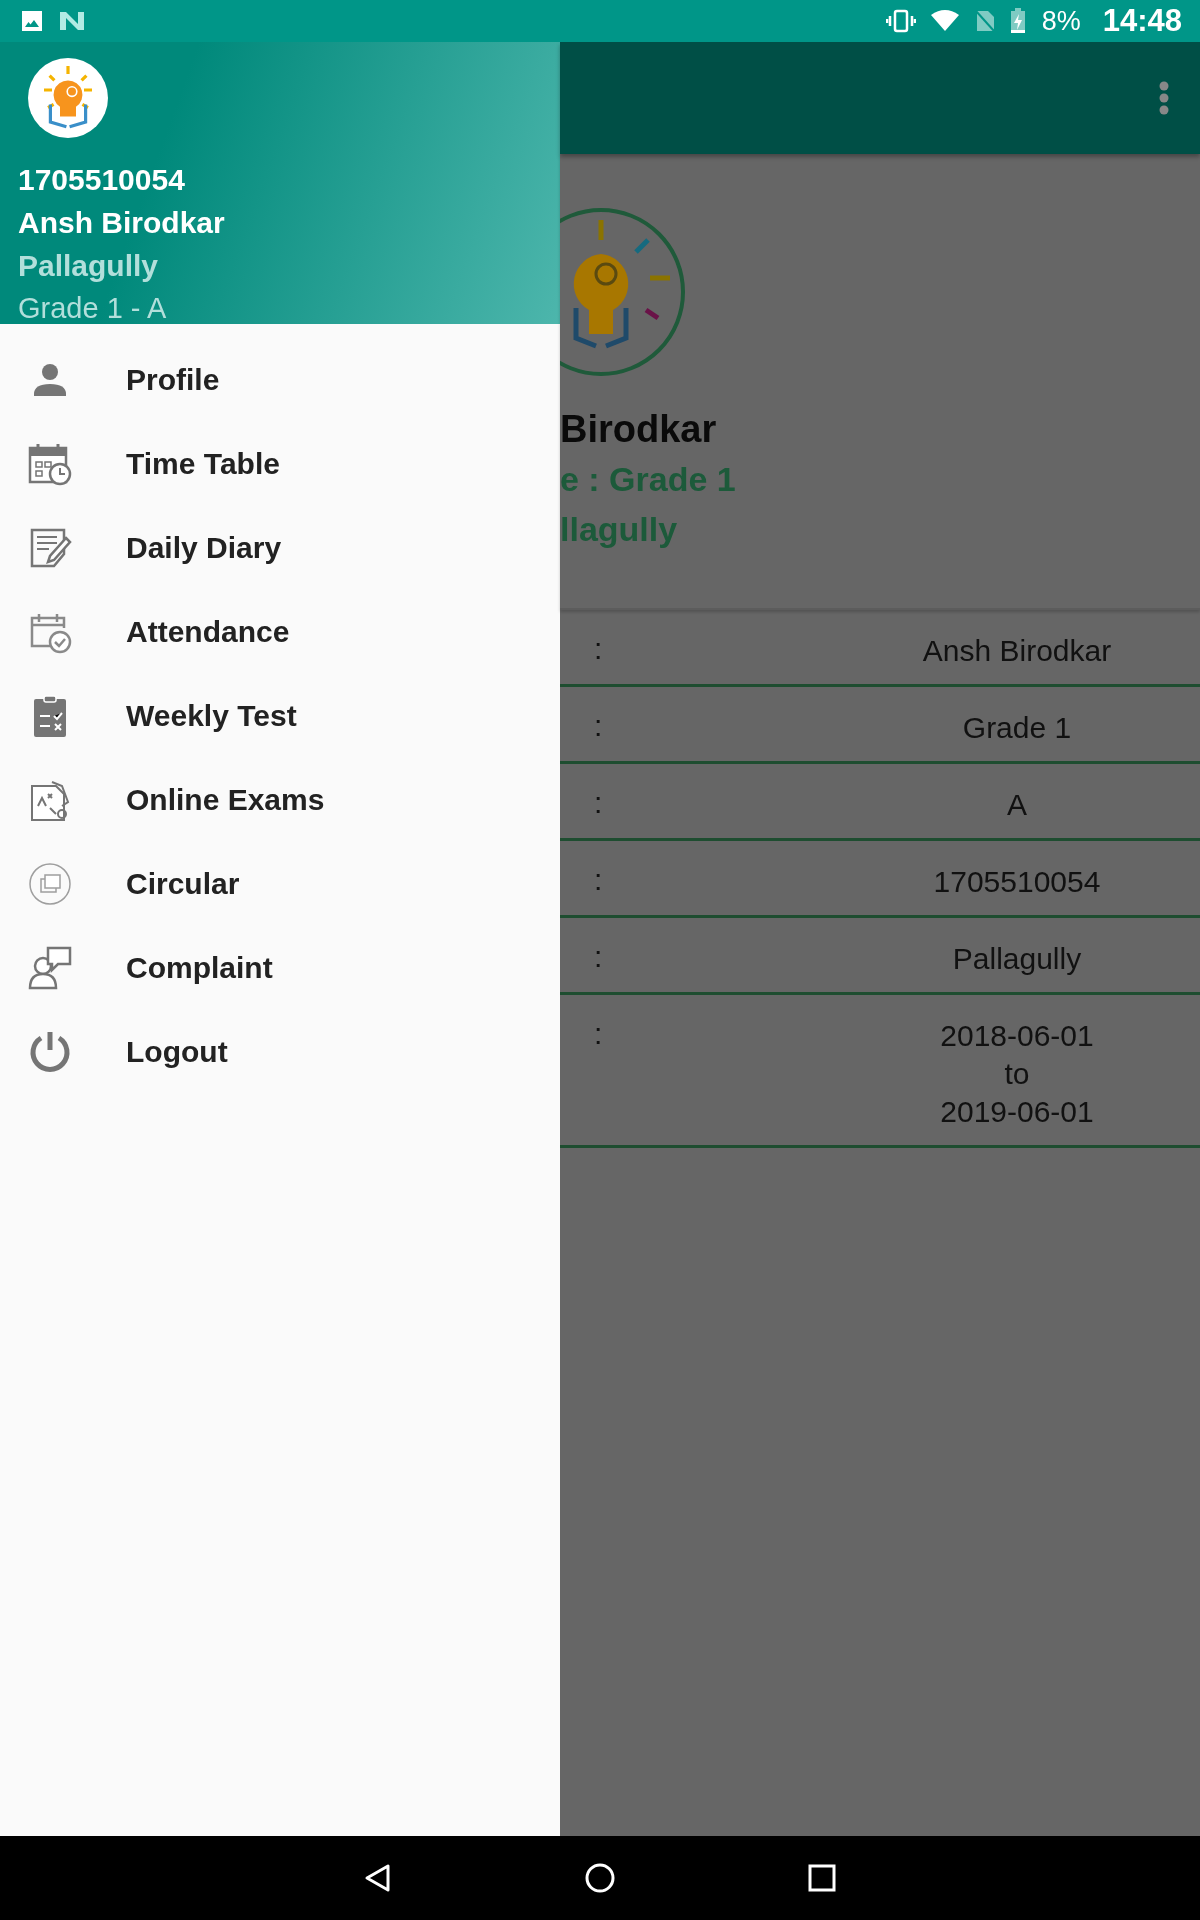 The image size is (1200, 1920). What do you see at coordinates (280, 968) in the screenshot?
I see `menu-item: Complaint` at bounding box center [280, 968].